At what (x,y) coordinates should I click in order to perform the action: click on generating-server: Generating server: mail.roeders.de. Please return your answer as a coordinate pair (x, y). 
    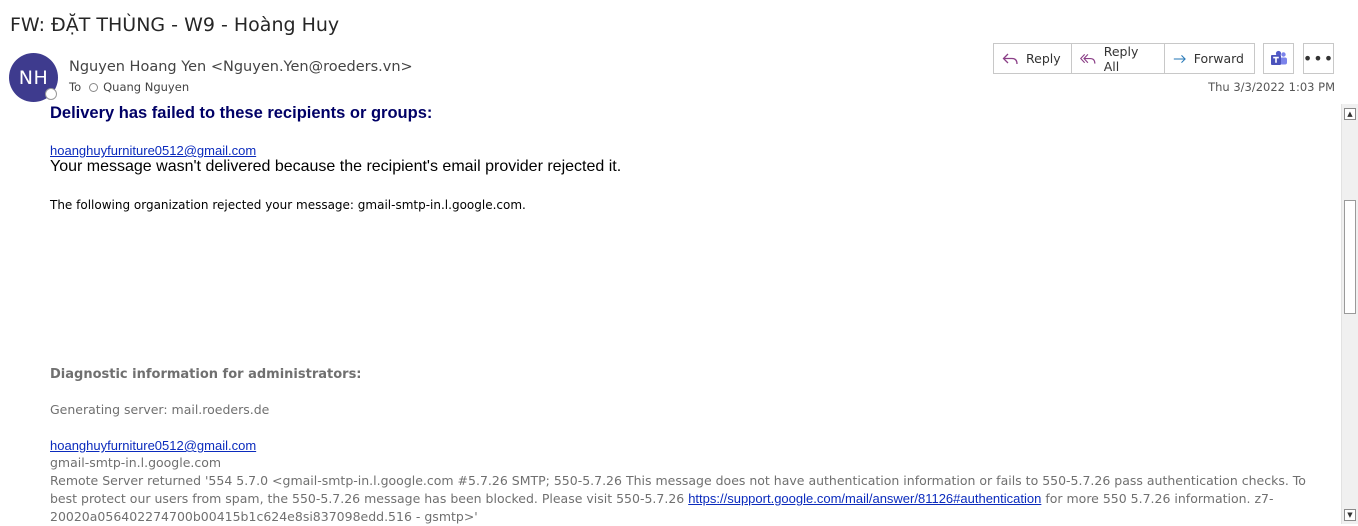
    Looking at the image, I should click on (160, 409).